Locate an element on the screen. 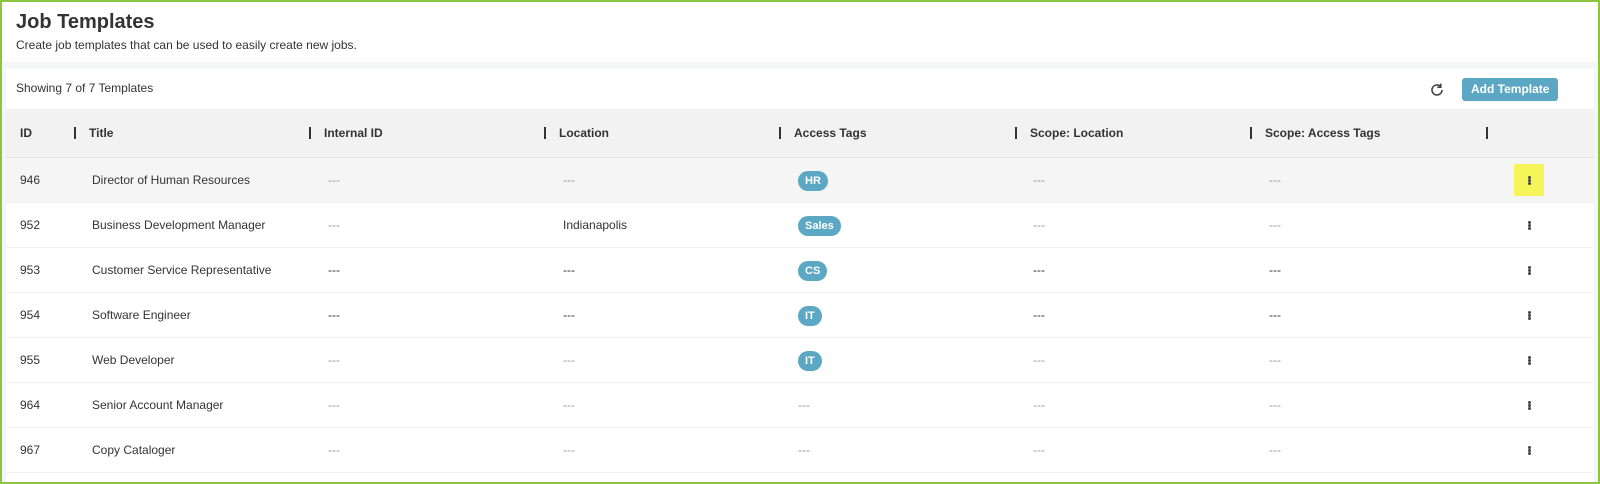  refresh-icon is located at coordinates (1437, 89).